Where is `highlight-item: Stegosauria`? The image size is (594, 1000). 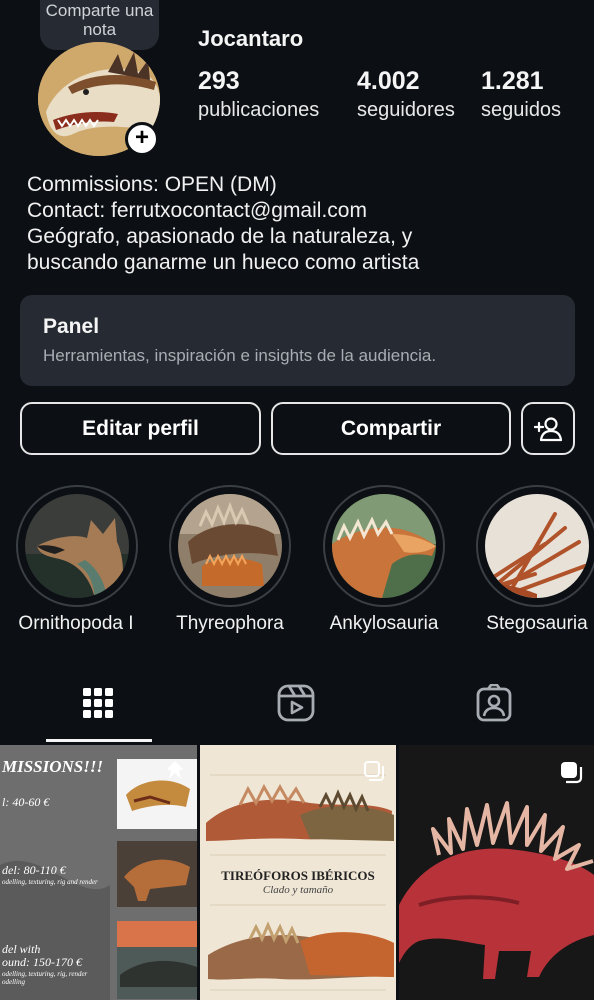 highlight-item: Stegosauria is located at coordinates (535, 560).